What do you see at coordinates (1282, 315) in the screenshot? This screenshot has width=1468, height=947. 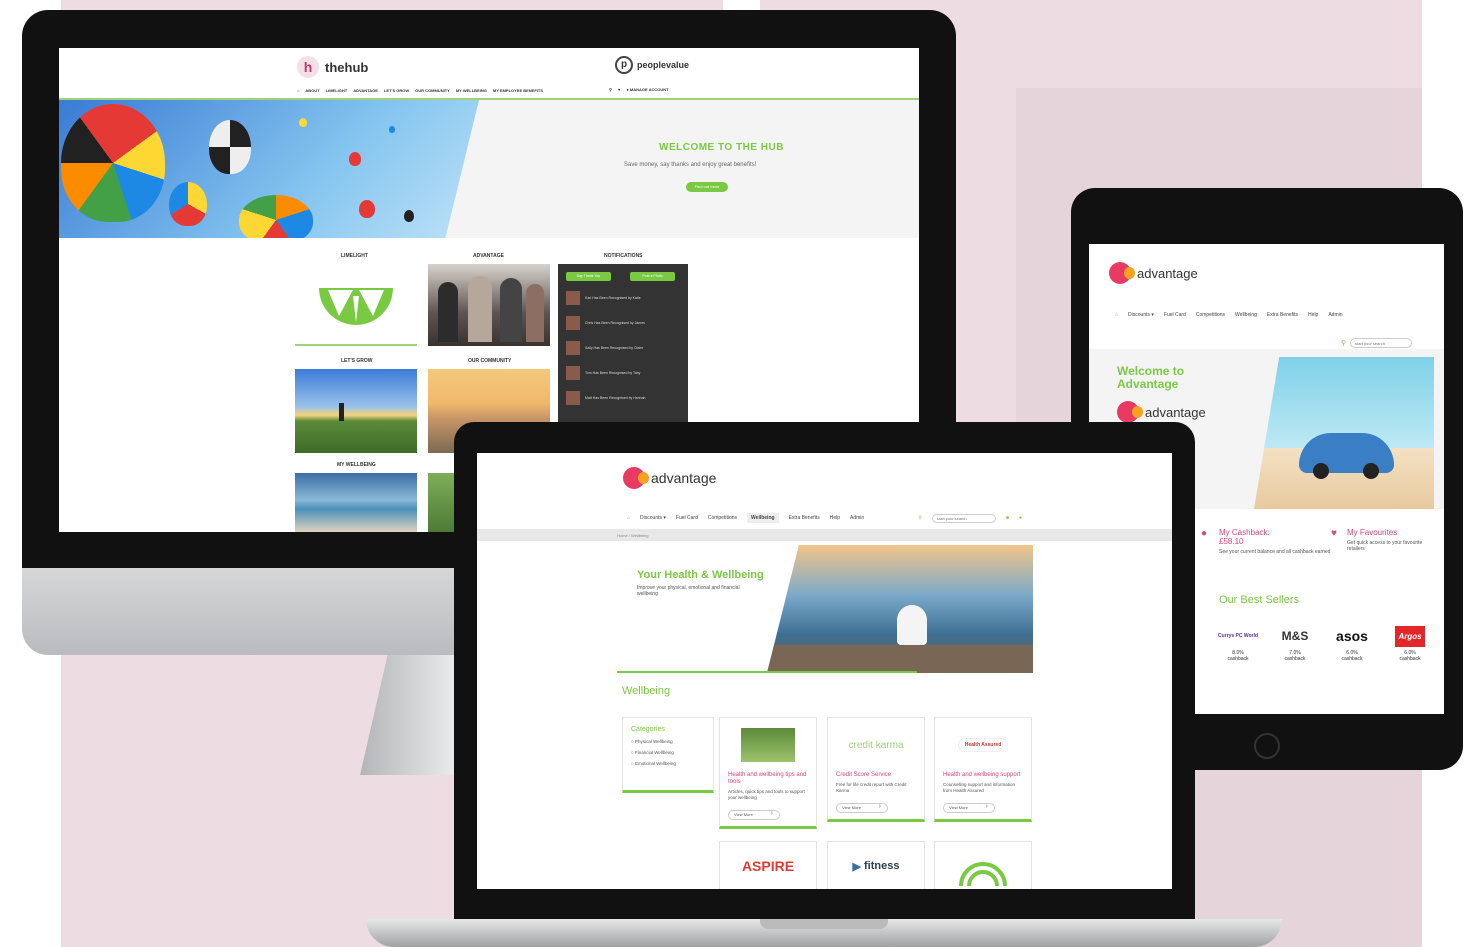 I see `tablet-nav-extra-benefits: Extra Benefits` at bounding box center [1282, 315].